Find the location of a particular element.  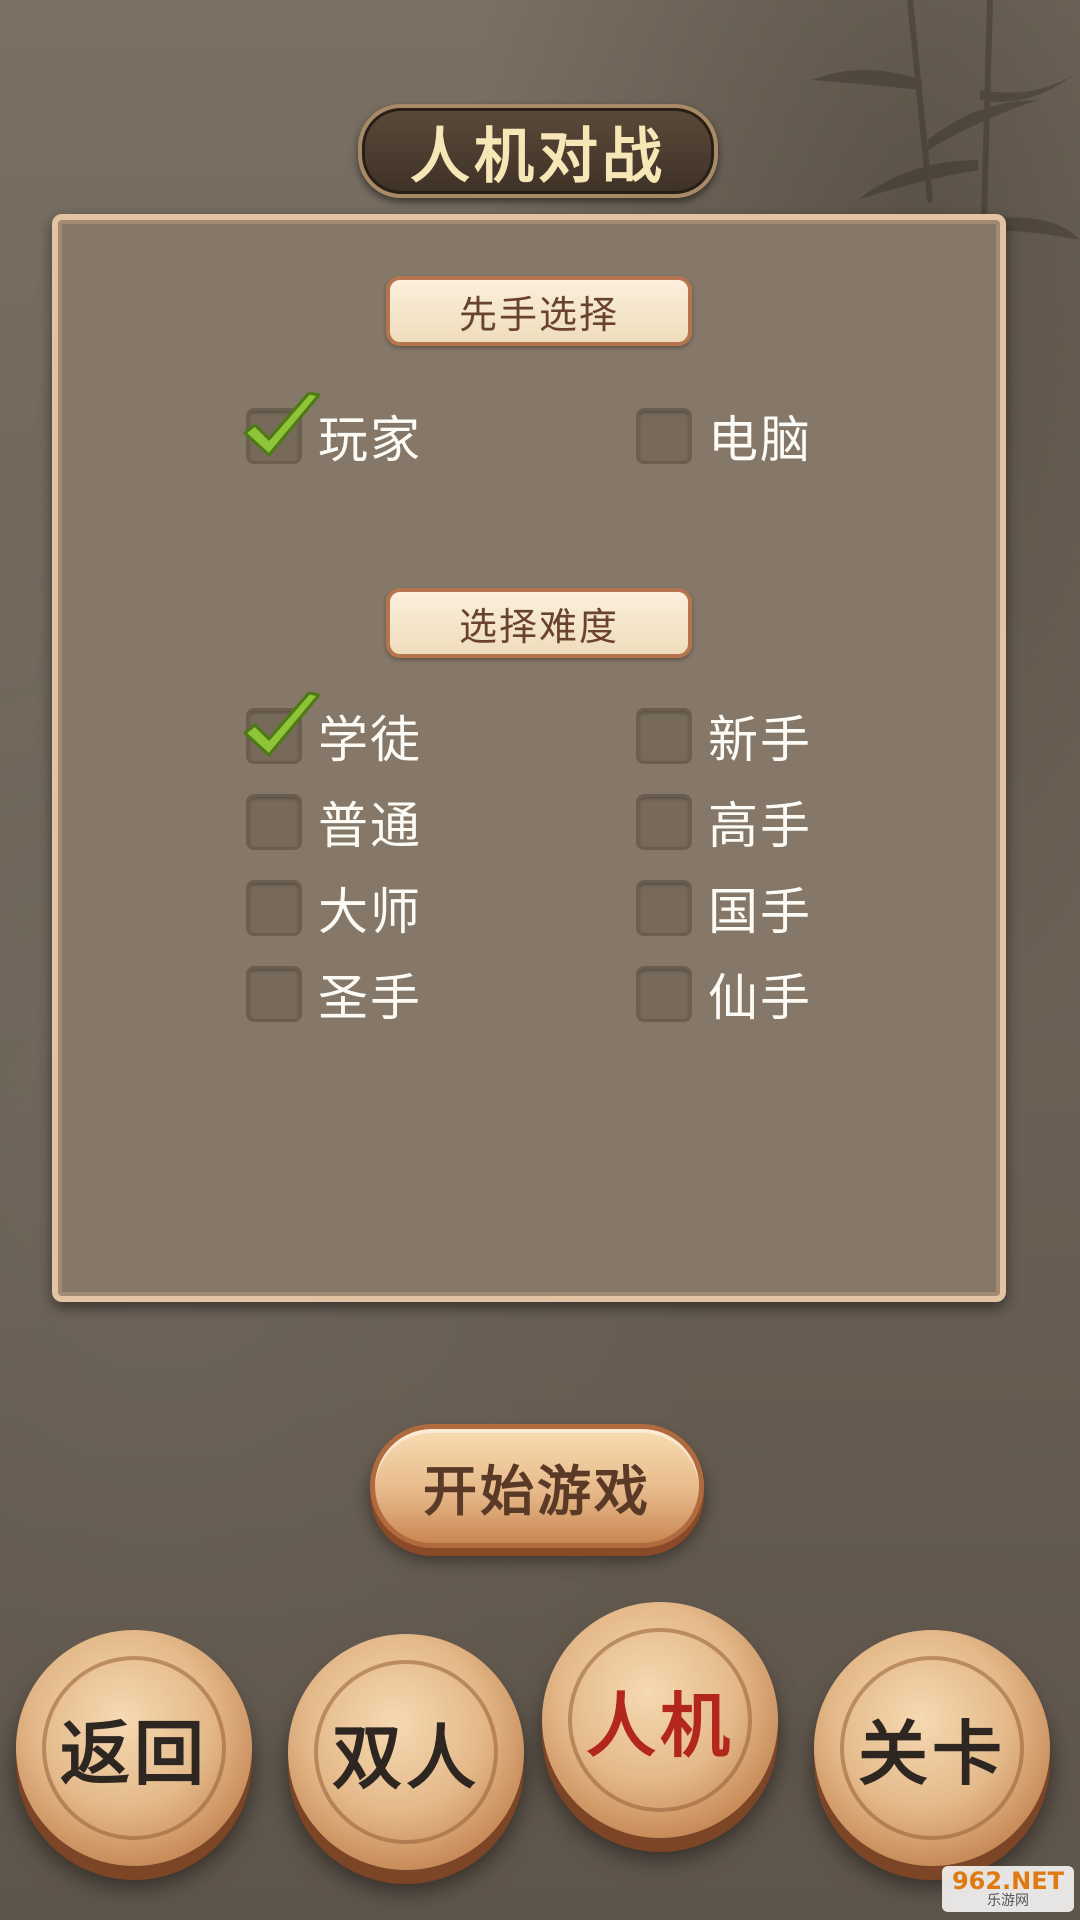

nav-back-button: 返回 is located at coordinates (134, 1748).